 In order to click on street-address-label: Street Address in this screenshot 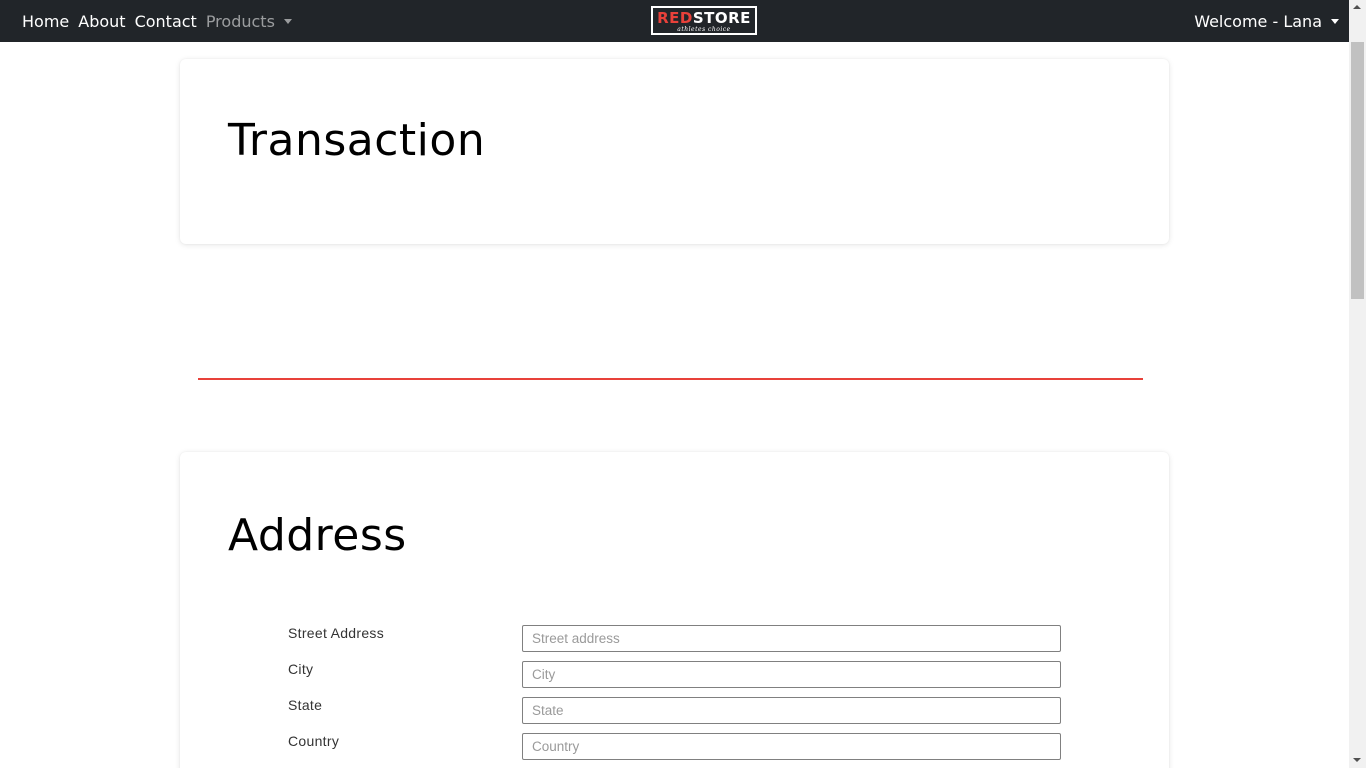, I will do `click(336, 633)`.